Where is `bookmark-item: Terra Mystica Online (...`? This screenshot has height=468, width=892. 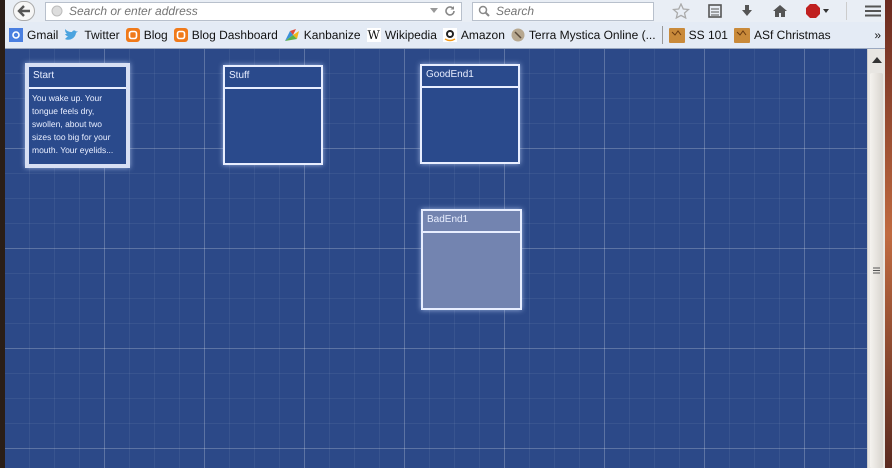 bookmark-item: Terra Mystica Online (... is located at coordinates (583, 35).